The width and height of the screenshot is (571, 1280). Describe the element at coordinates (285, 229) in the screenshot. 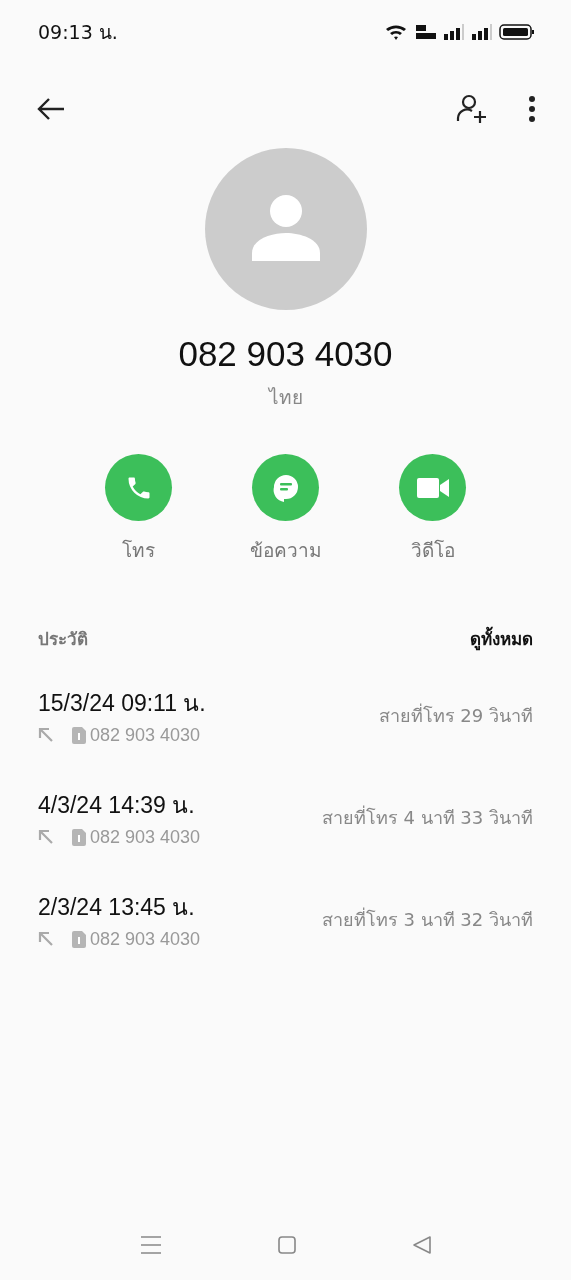

I see `avatar-icon` at that location.